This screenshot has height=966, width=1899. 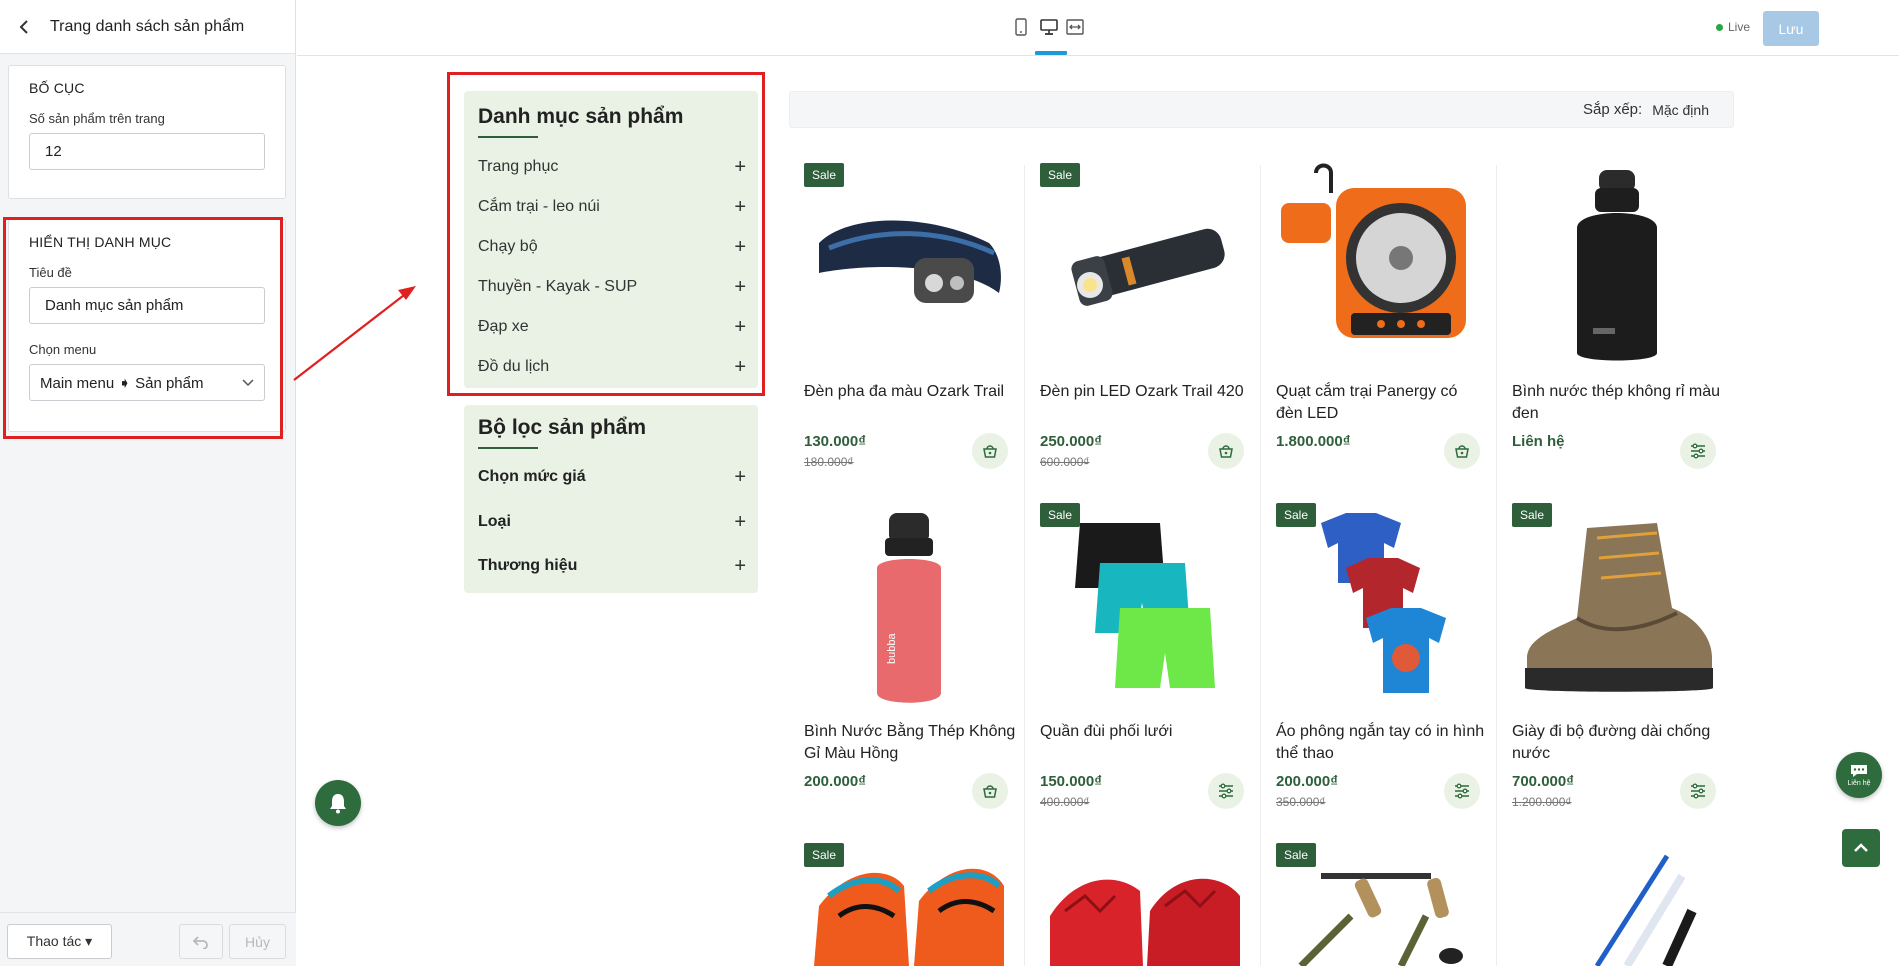 I want to click on undo-button, so click(x=201, y=941).